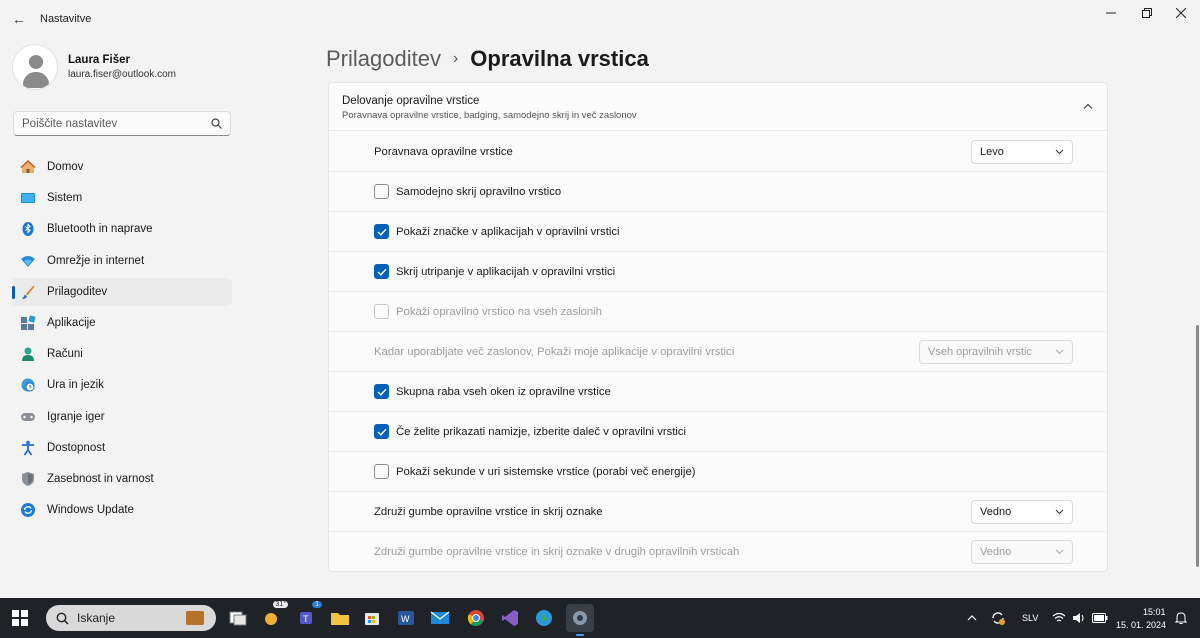  What do you see at coordinates (271, 619) in the screenshot?
I see `weather-sun-icon` at bounding box center [271, 619].